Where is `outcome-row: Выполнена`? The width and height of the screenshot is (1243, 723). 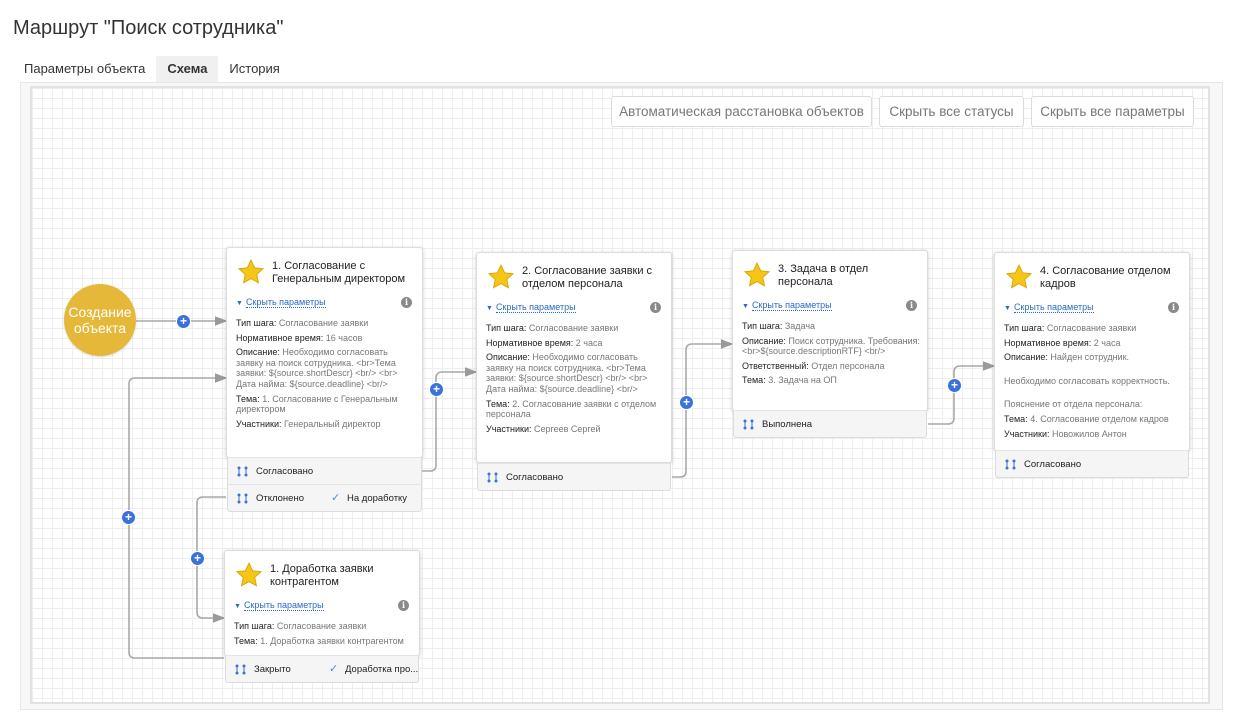
outcome-row: Выполнена is located at coordinates (830, 423).